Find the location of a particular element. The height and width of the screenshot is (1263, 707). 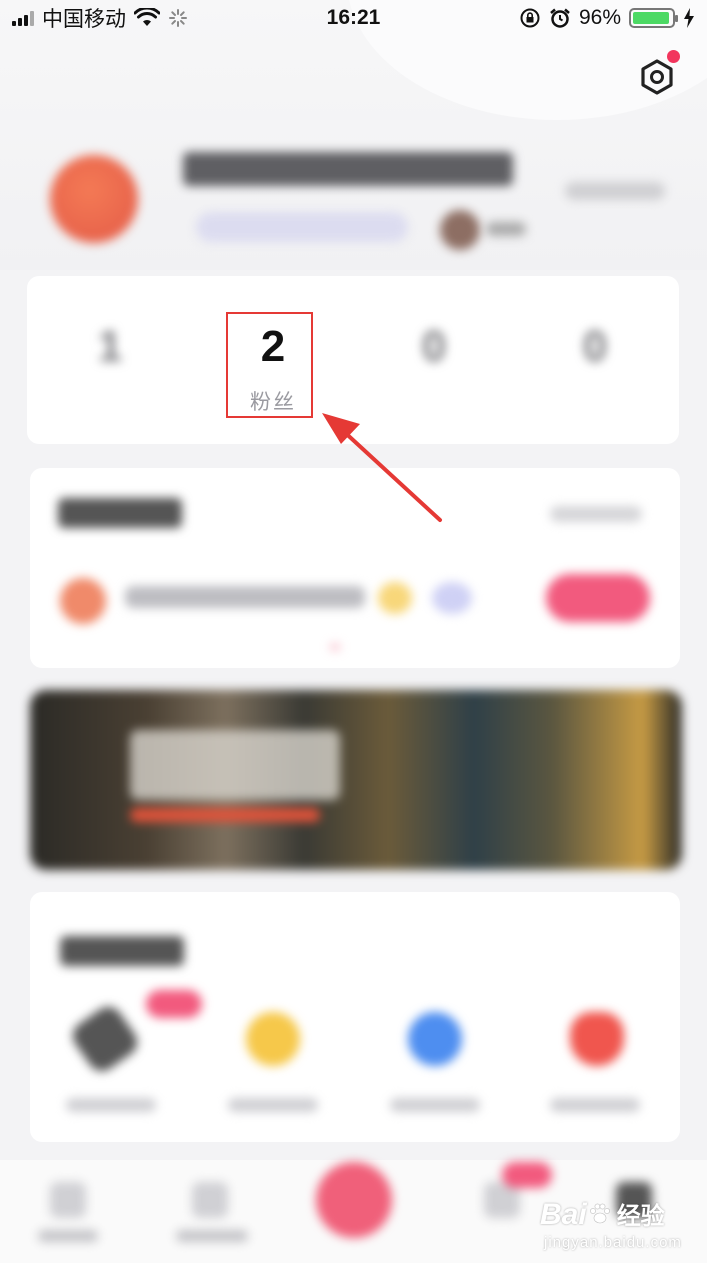

stats-card: 1 2 粉丝 0 0 is located at coordinates (353, 360).